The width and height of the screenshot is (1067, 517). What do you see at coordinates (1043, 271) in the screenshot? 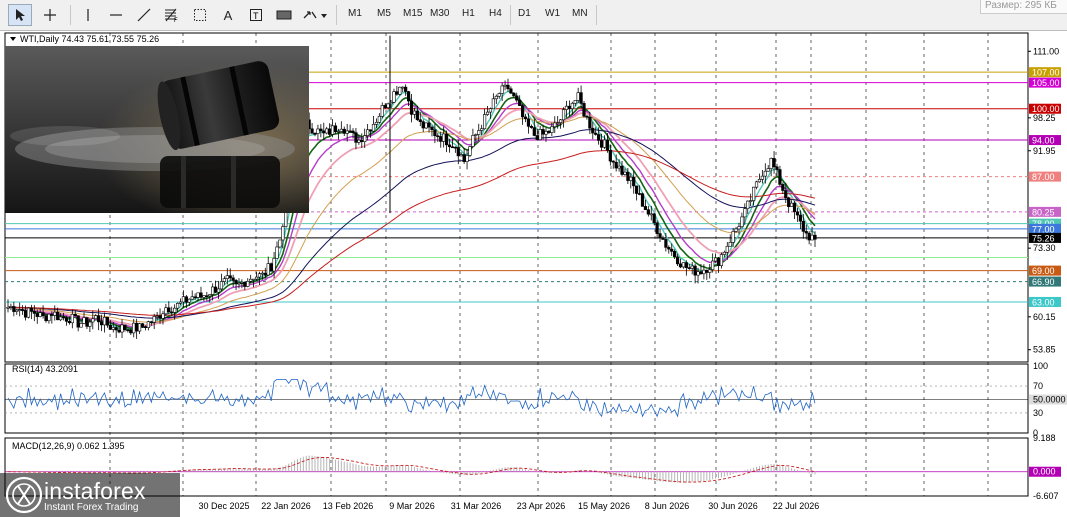
I see `level-price-label: 69.00` at bounding box center [1043, 271].